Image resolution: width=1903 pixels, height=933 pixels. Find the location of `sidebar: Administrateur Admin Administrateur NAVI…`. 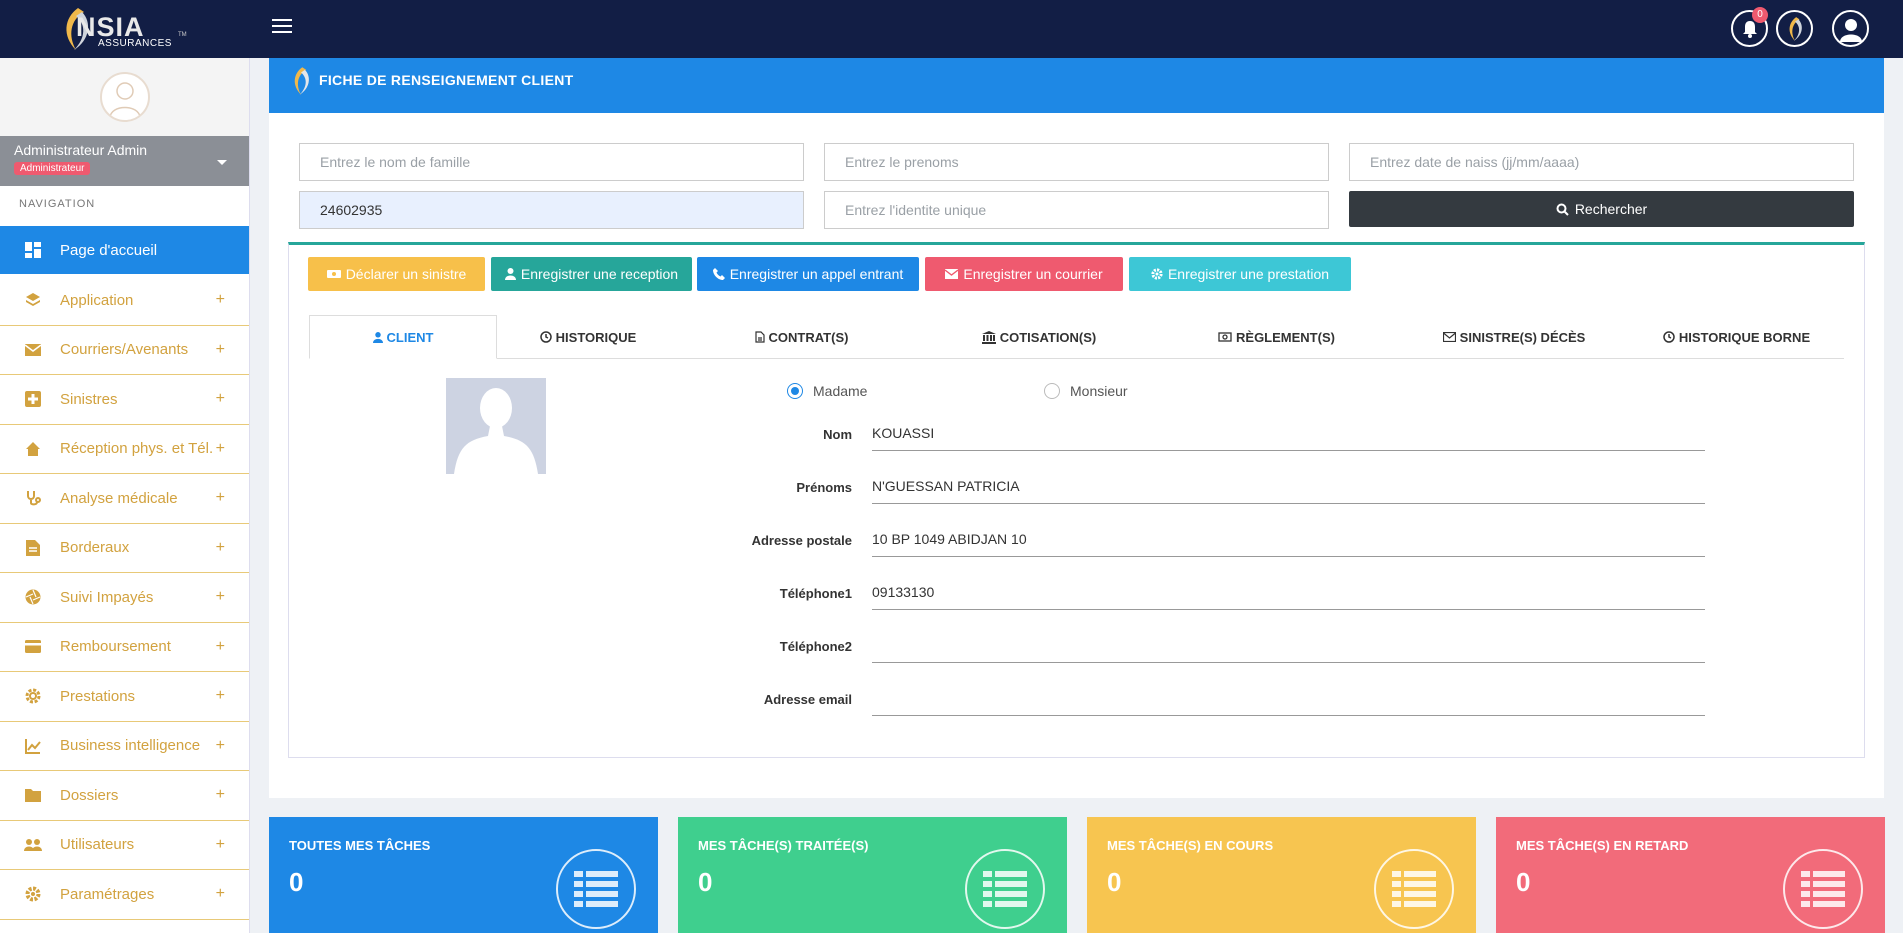

sidebar: Administrateur Admin Administrateur NAVI… is located at coordinates (125, 495).